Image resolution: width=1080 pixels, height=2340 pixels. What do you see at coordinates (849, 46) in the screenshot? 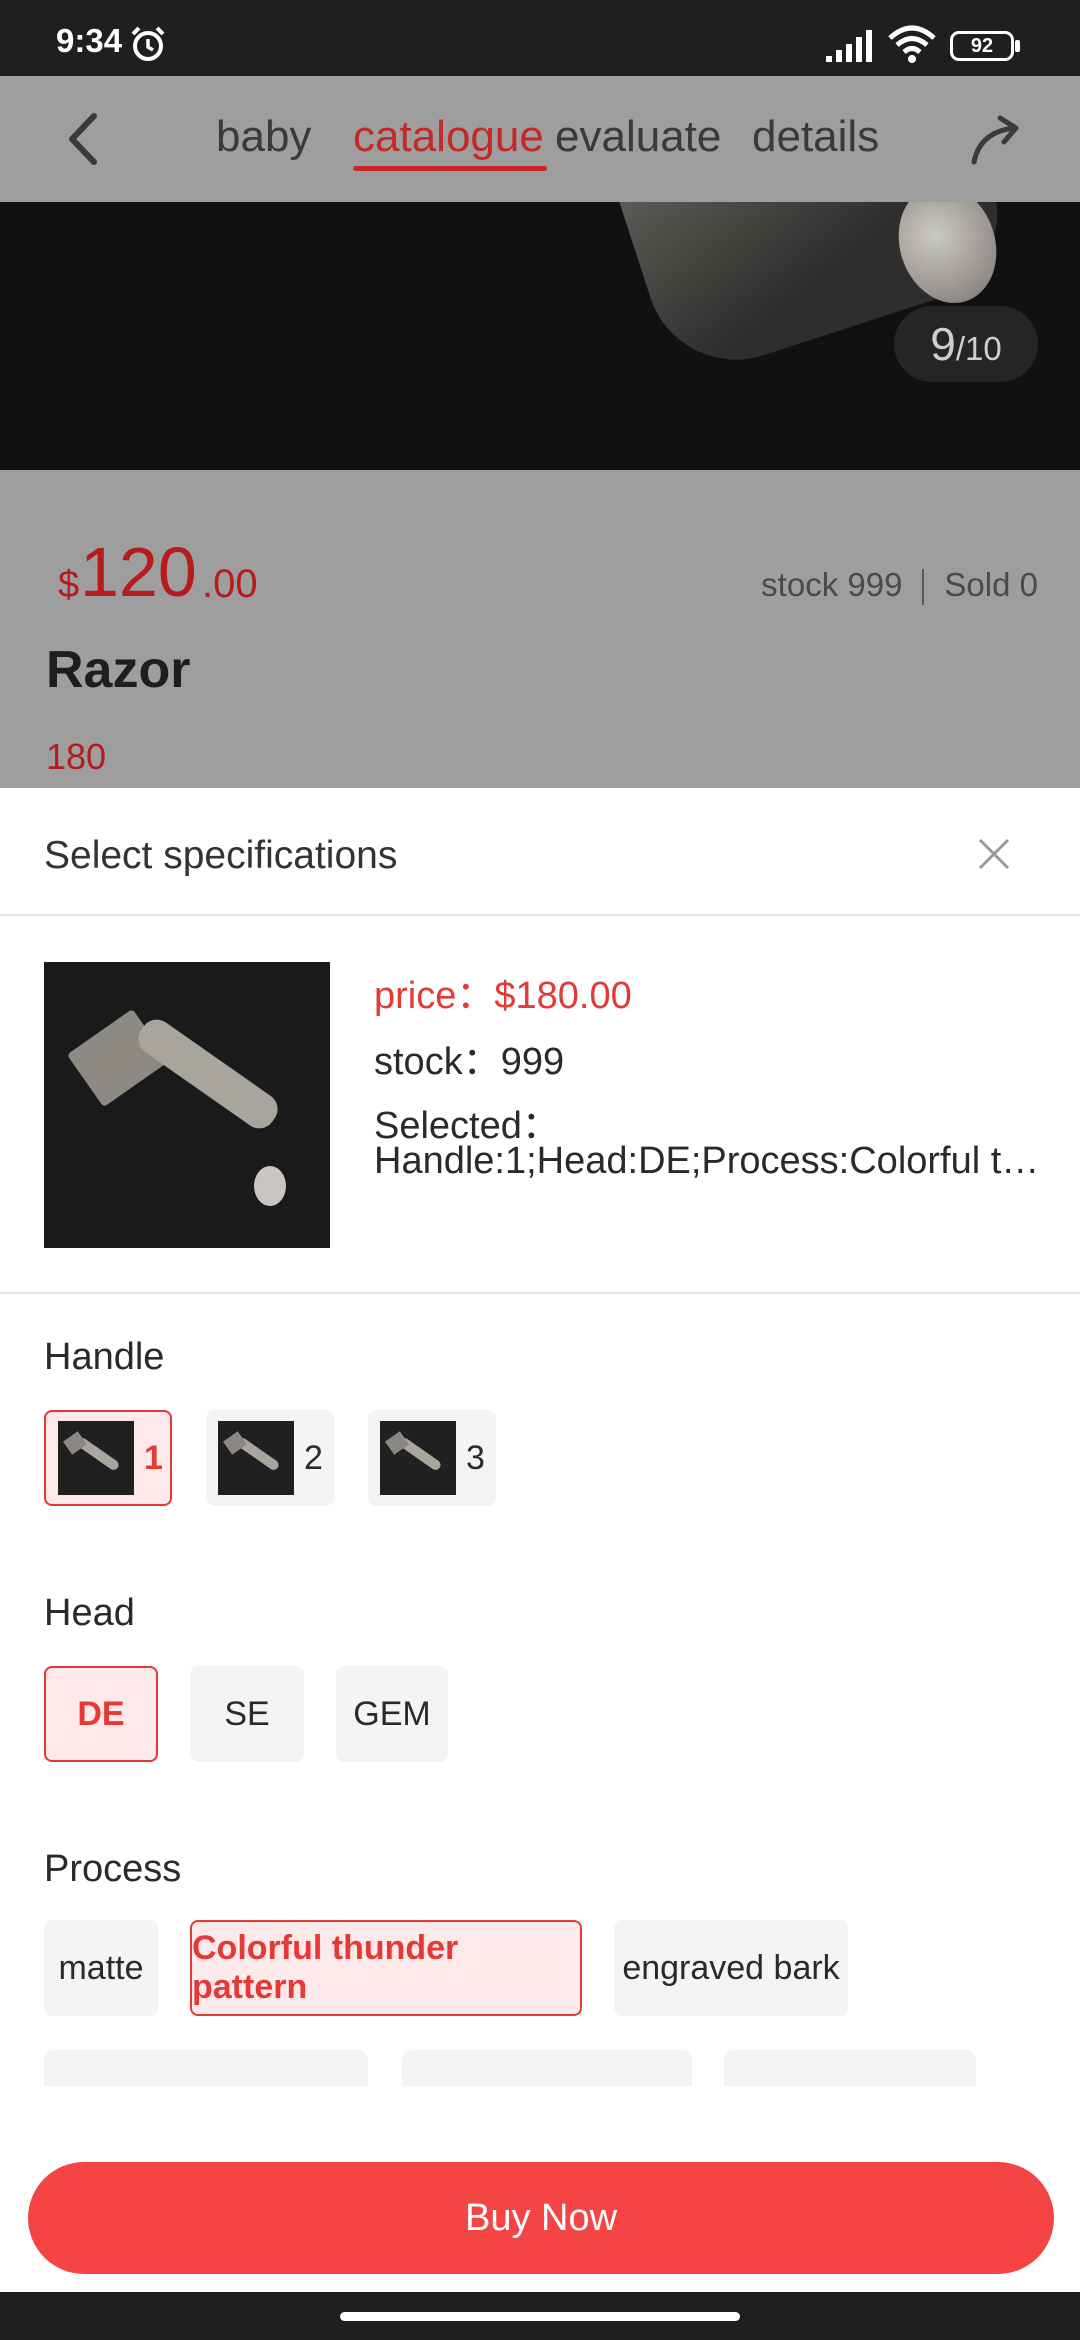
I see `signal-icon` at bounding box center [849, 46].